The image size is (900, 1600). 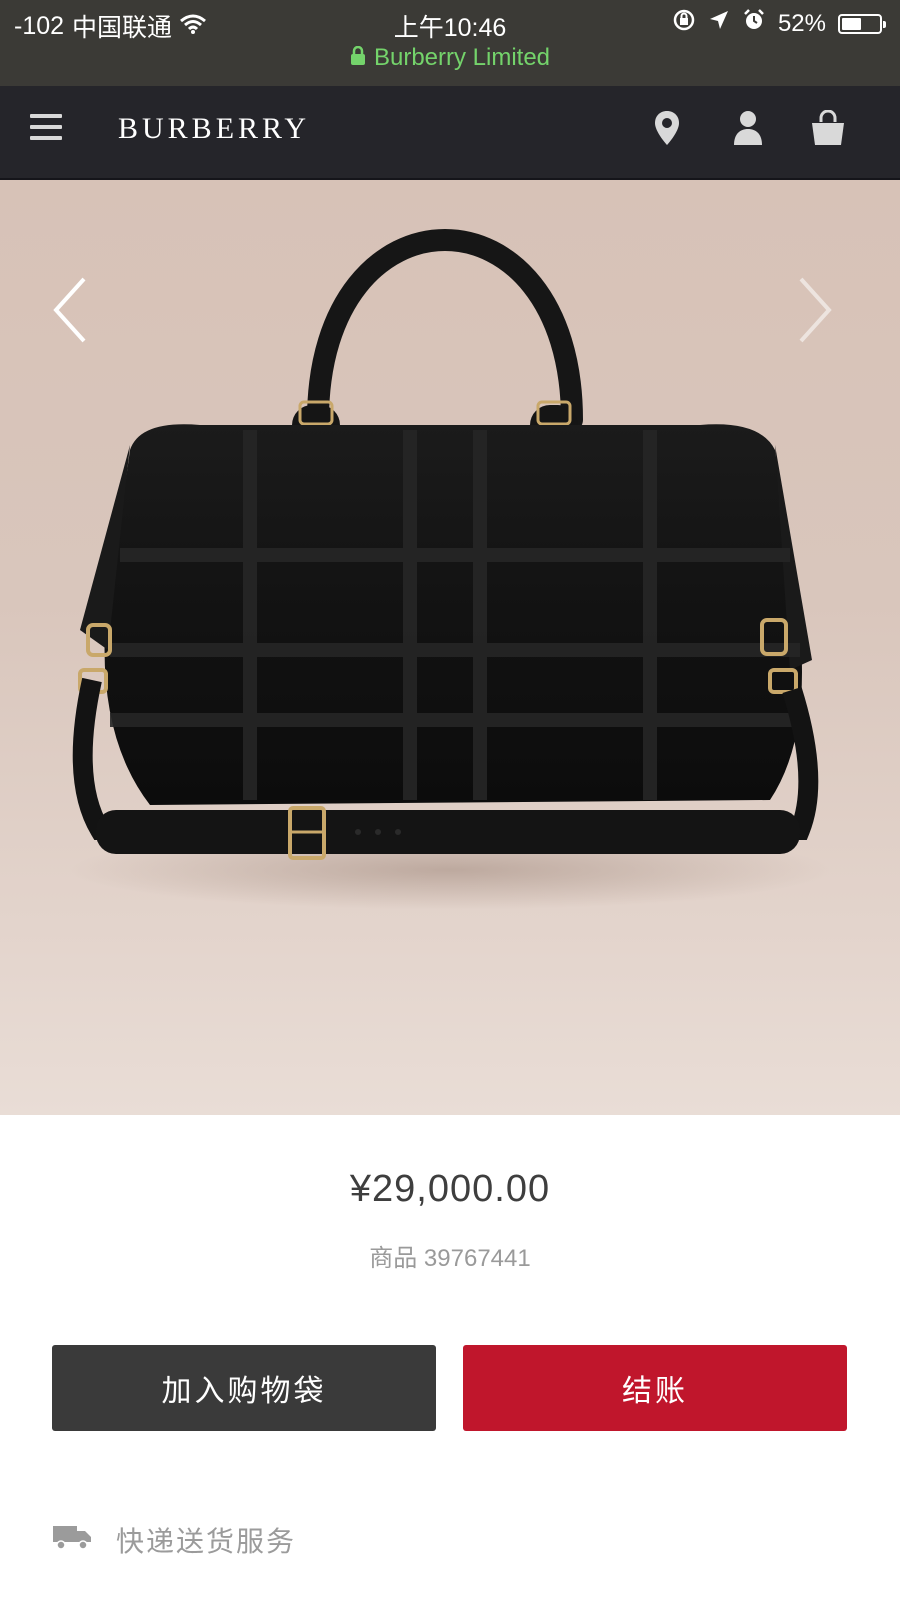 I want to click on product-price: ¥29,000.00, so click(x=450, y=1189).